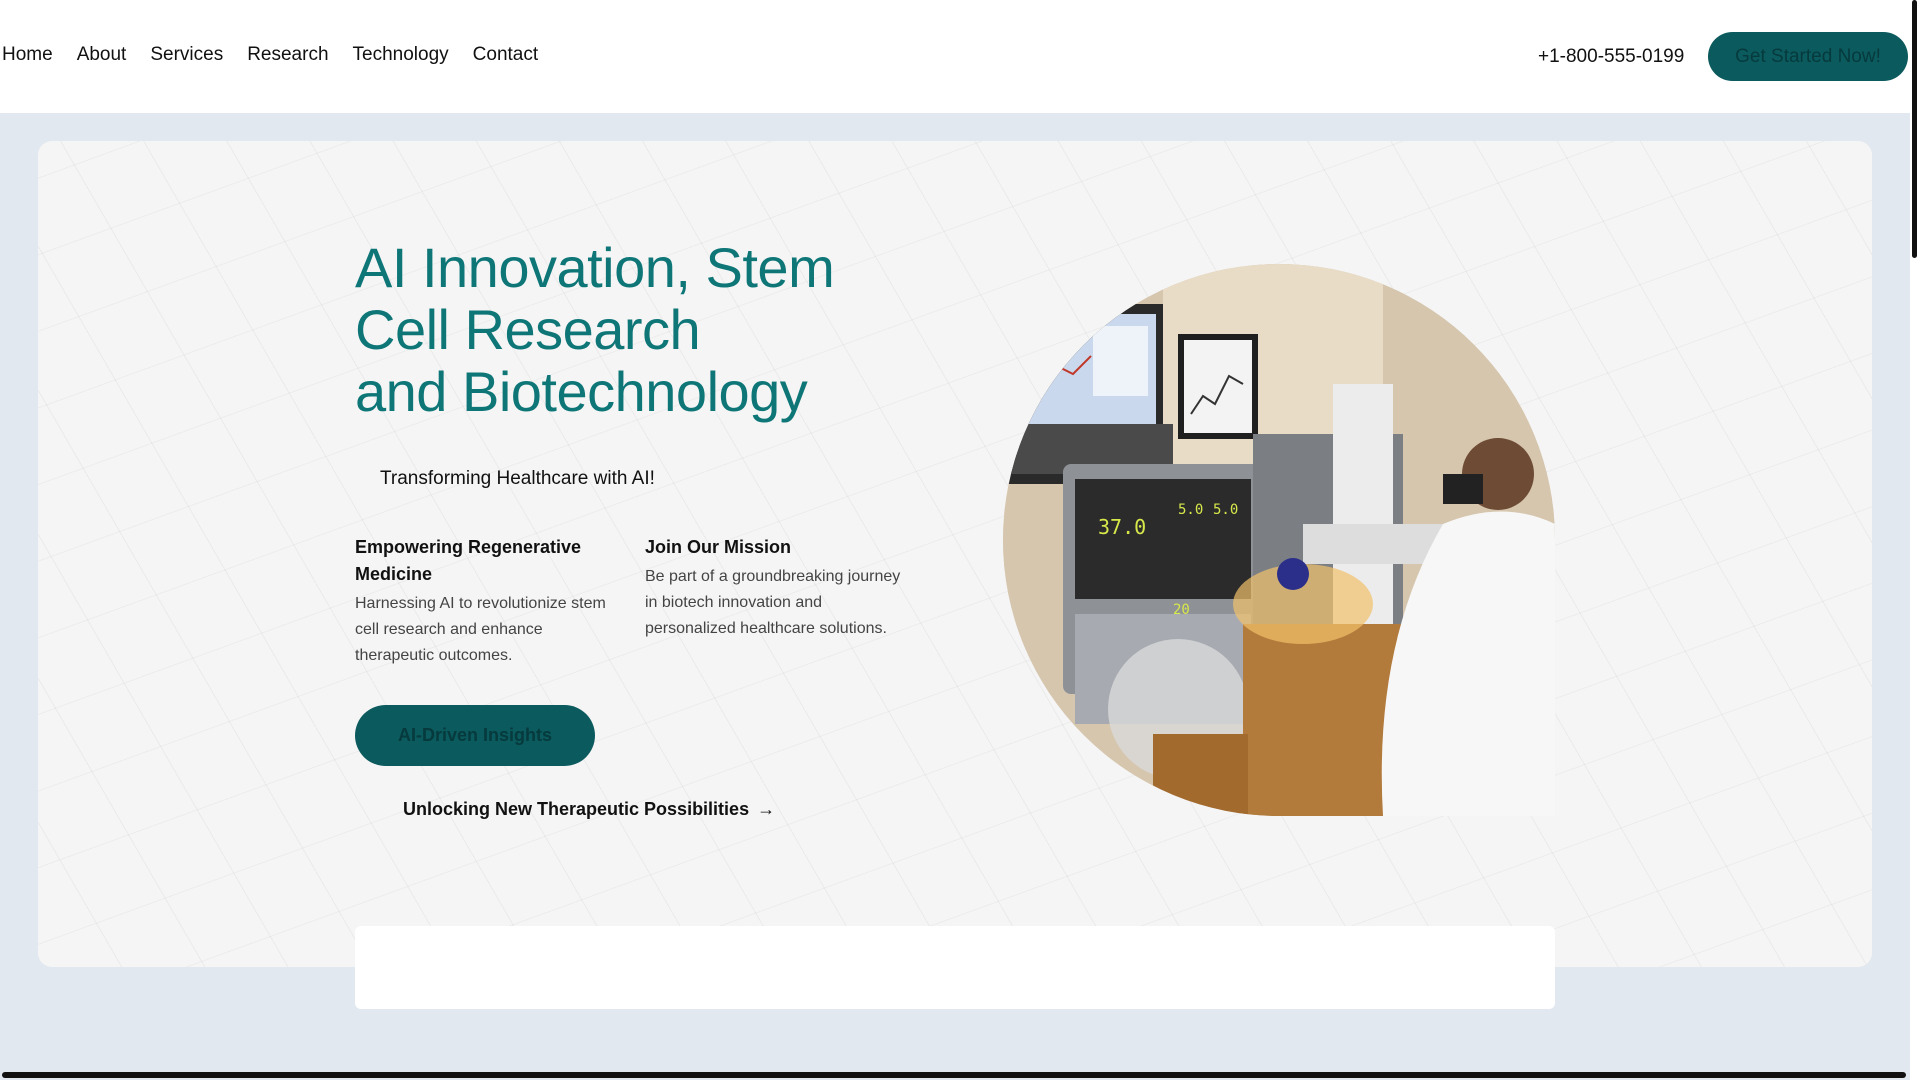 This screenshot has height=1080, width=1920. Describe the element at coordinates (27, 55) in the screenshot. I see `nav-home: Home` at that location.